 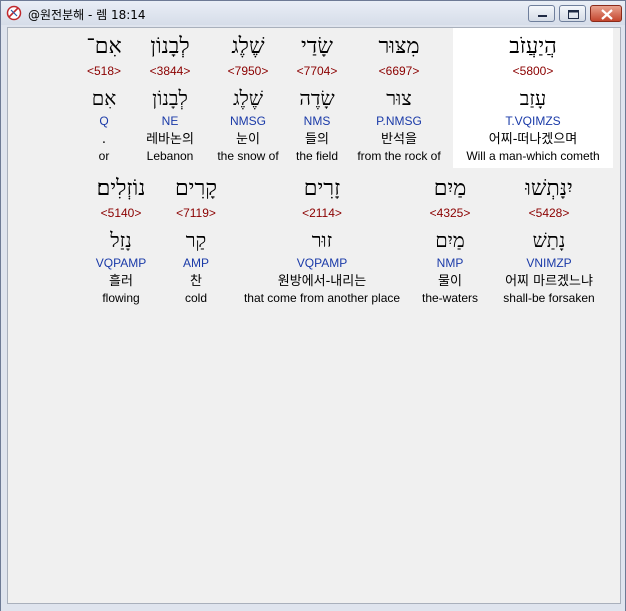 What do you see at coordinates (399, 46) in the screenshot?
I see `hebrew-word: מִצּוּר` at bounding box center [399, 46].